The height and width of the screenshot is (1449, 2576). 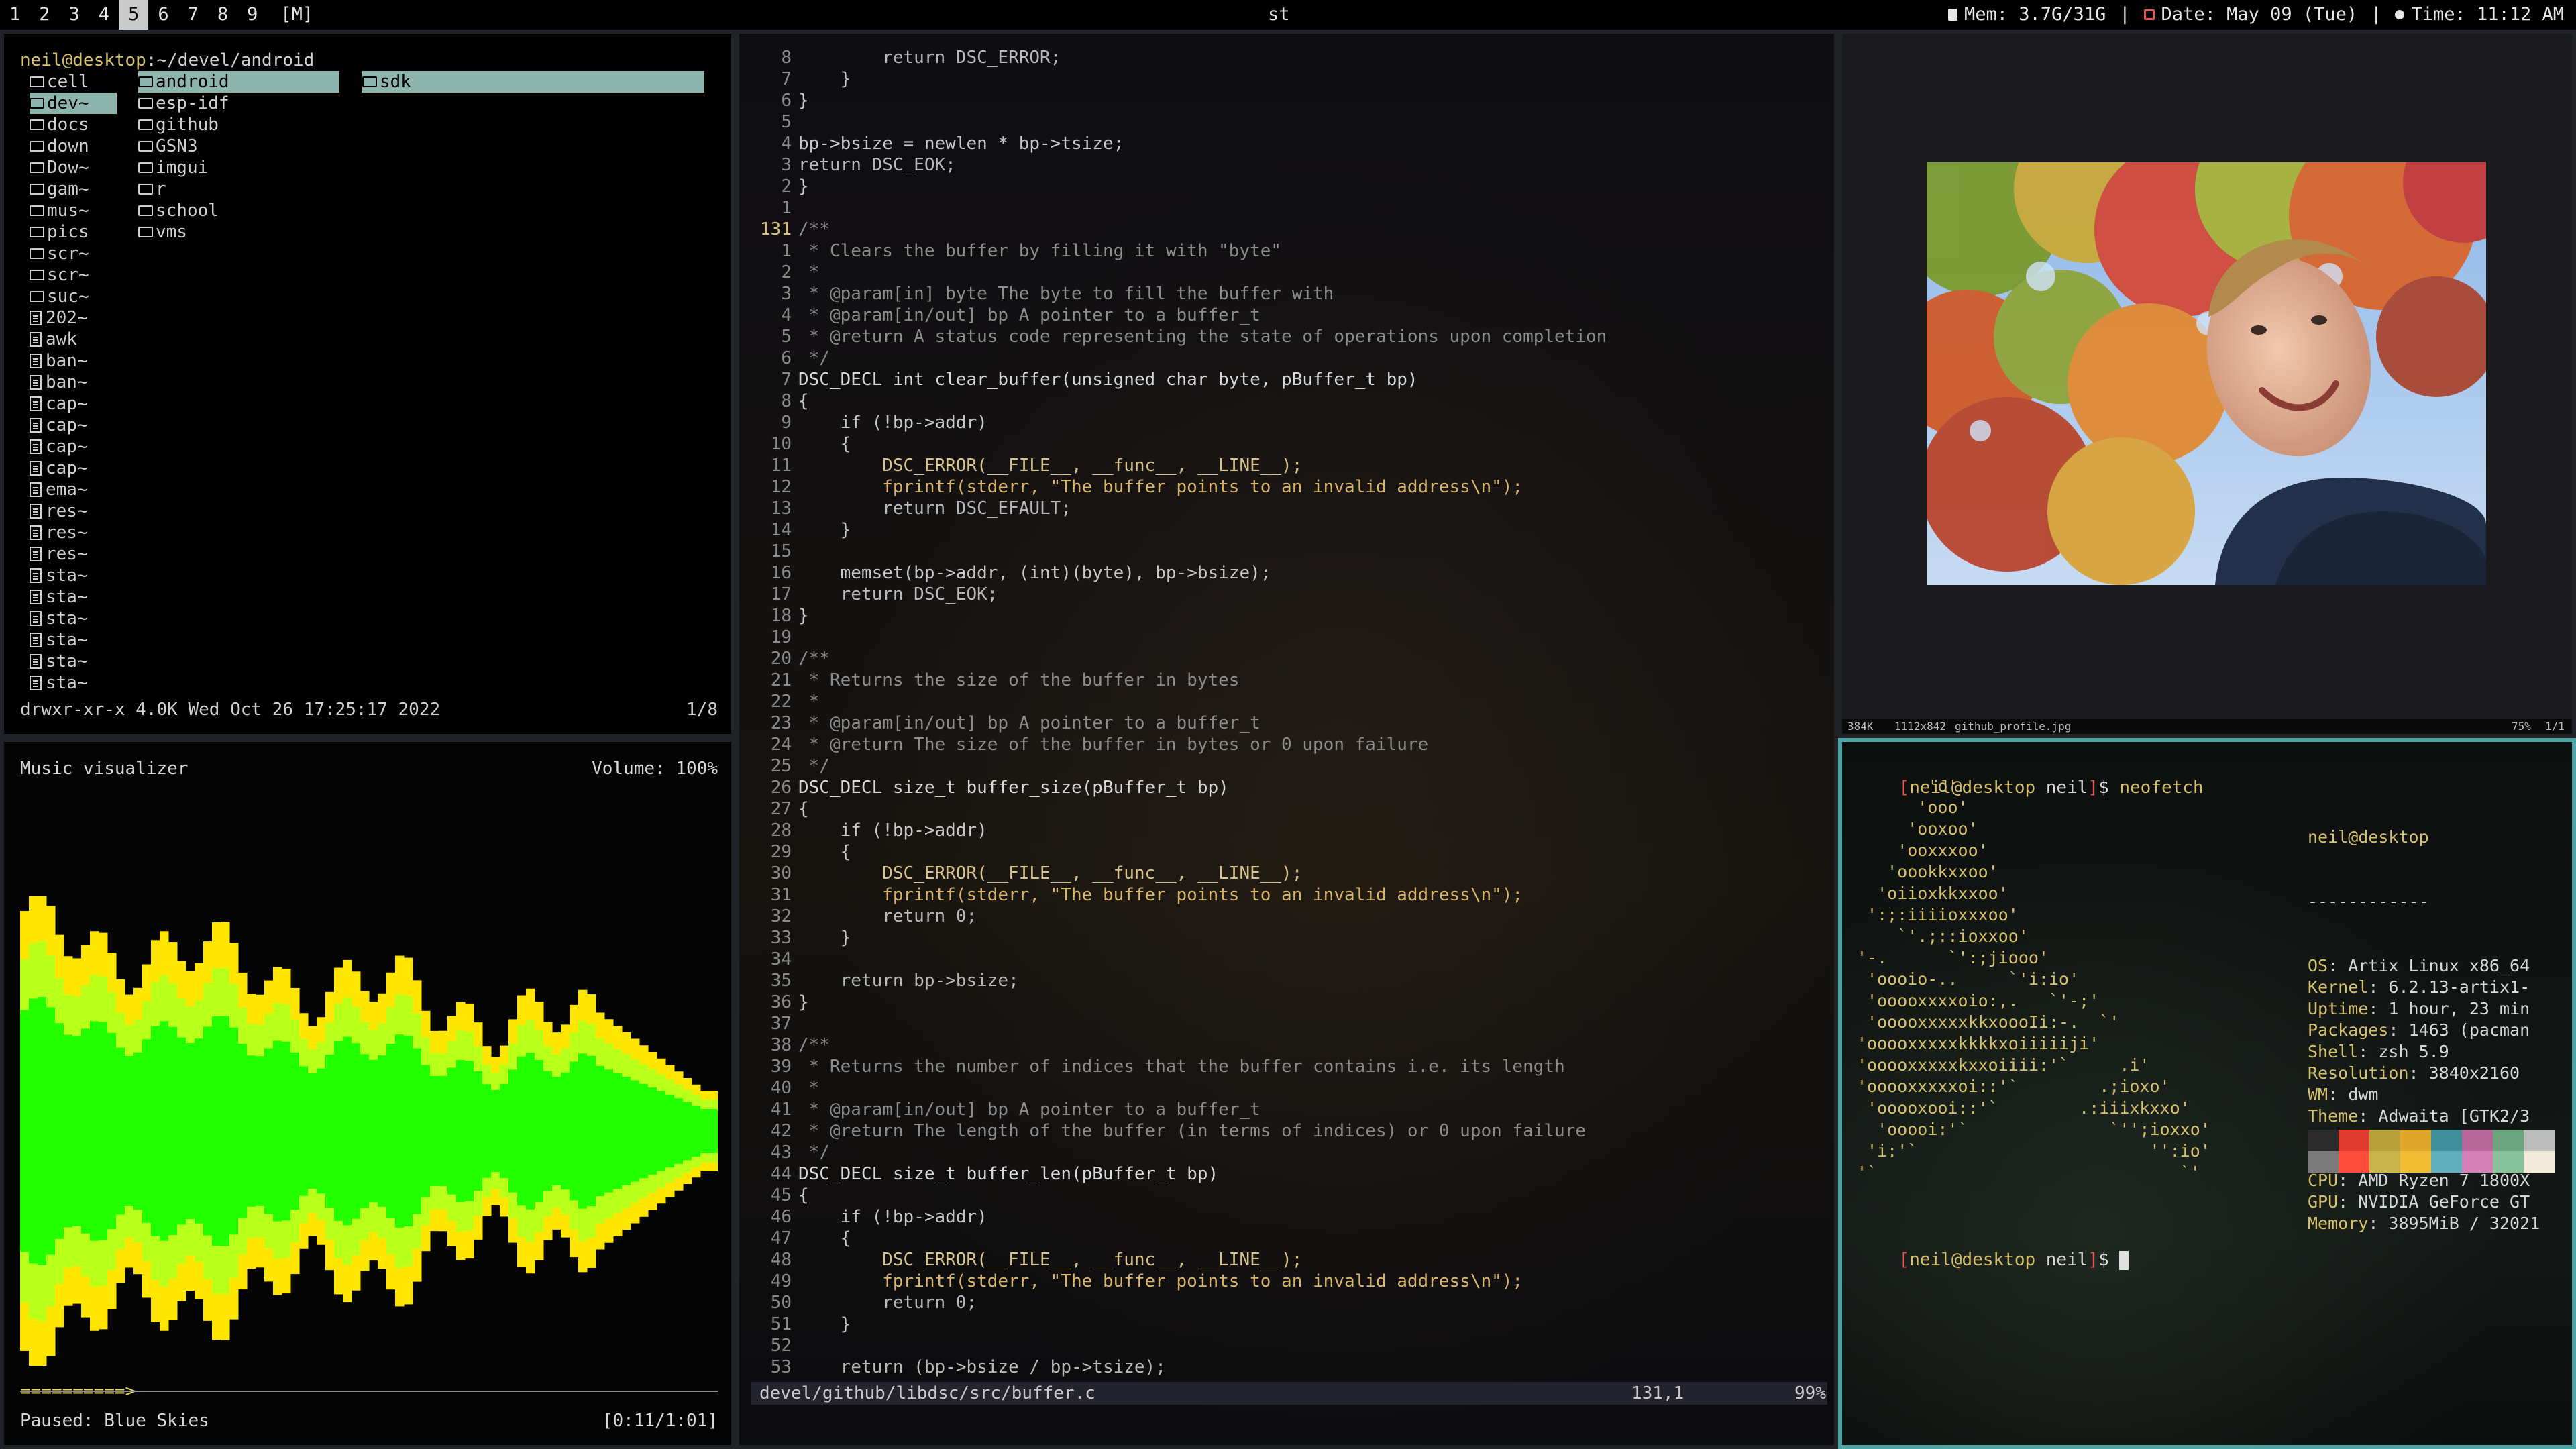 What do you see at coordinates (73, 210) in the screenshot?
I see `fm-entry: mus~` at bounding box center [73, 210].